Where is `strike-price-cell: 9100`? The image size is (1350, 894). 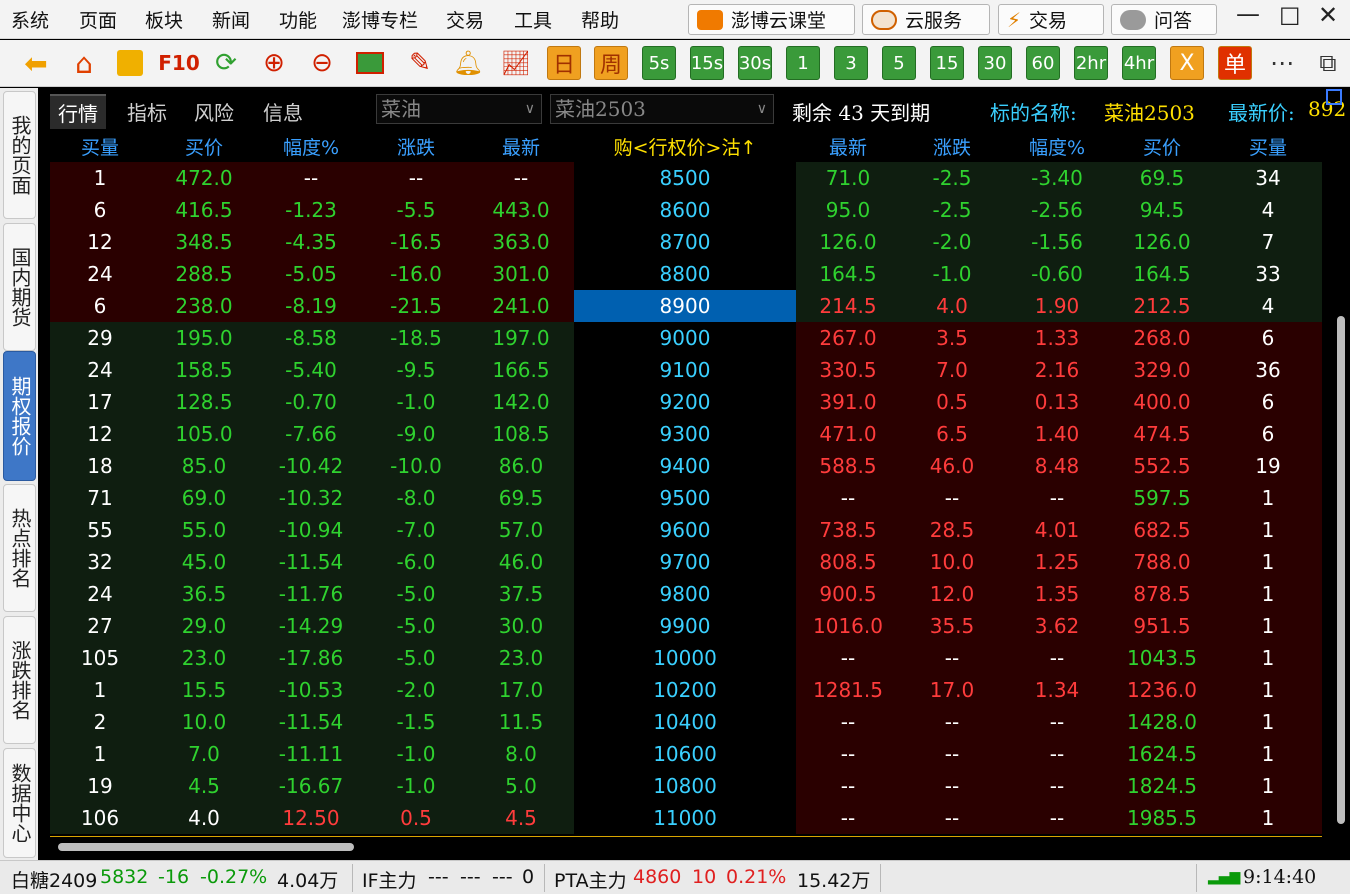 strike-price-cell: 9100 is located at coordinates (685, 370).